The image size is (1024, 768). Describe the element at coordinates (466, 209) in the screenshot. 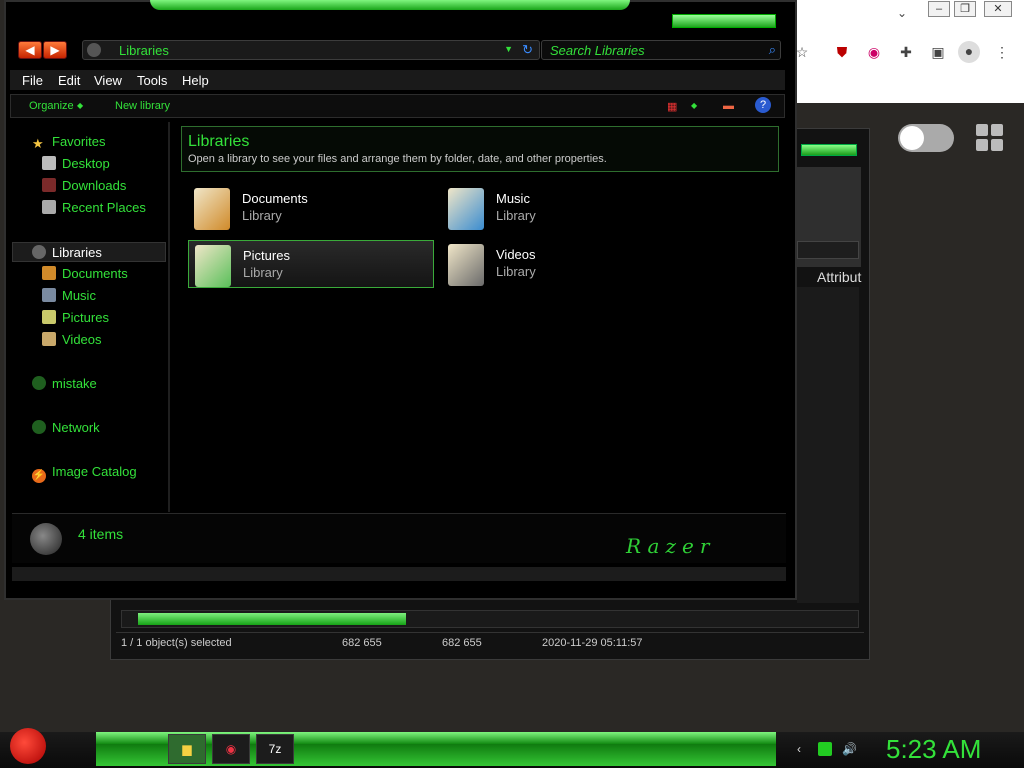

I see `music-library-icon` at that location.